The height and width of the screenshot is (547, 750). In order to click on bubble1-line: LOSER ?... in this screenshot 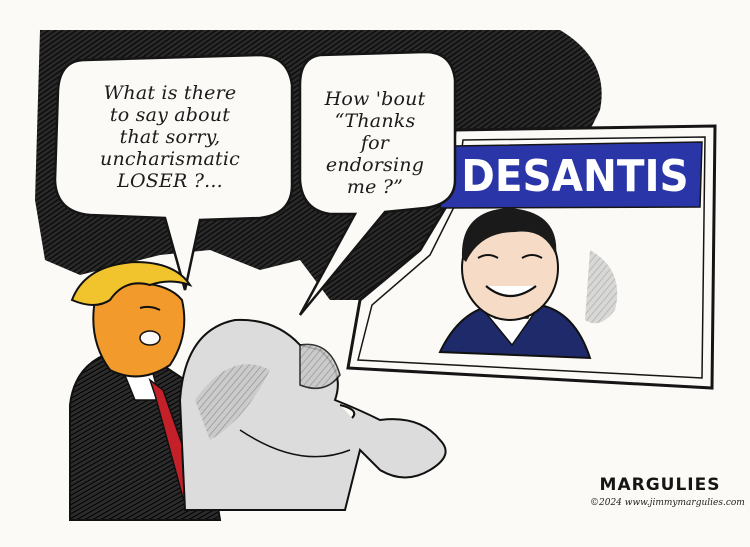, I will do `click(170, 181)`.